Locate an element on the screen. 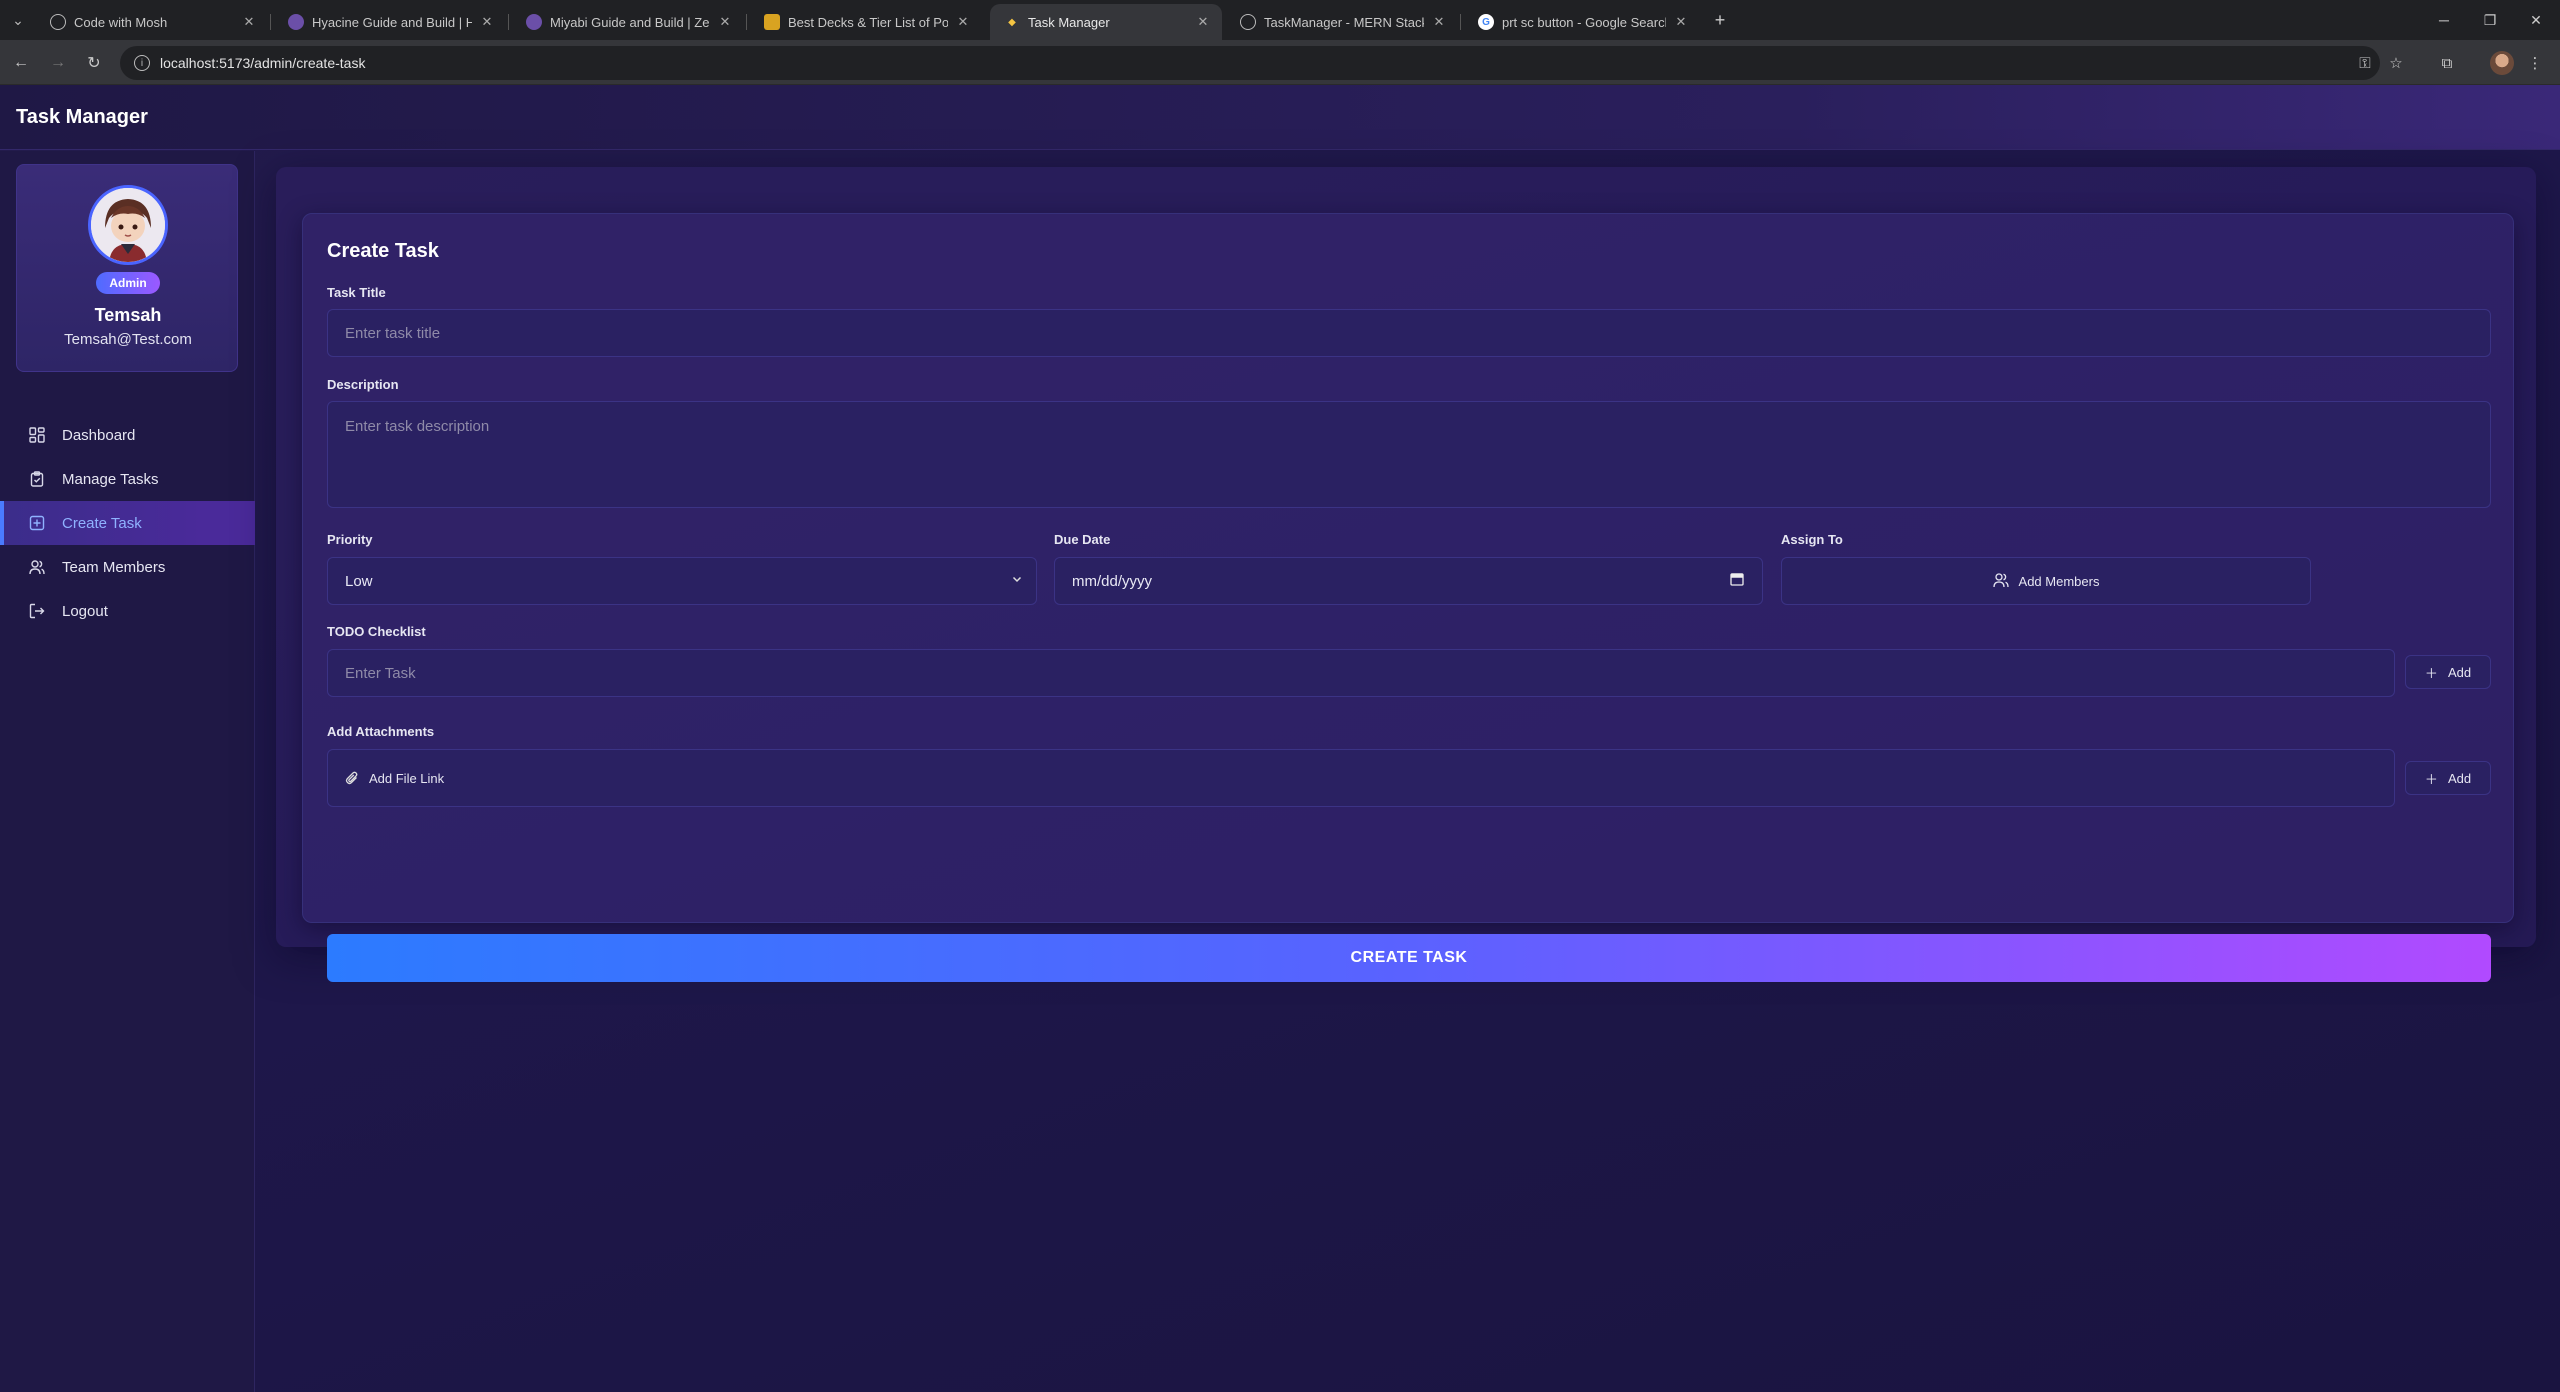 This screenshot has height=1392, width=2560. add-todo-label: Add is located at coordinates (2459, 672).